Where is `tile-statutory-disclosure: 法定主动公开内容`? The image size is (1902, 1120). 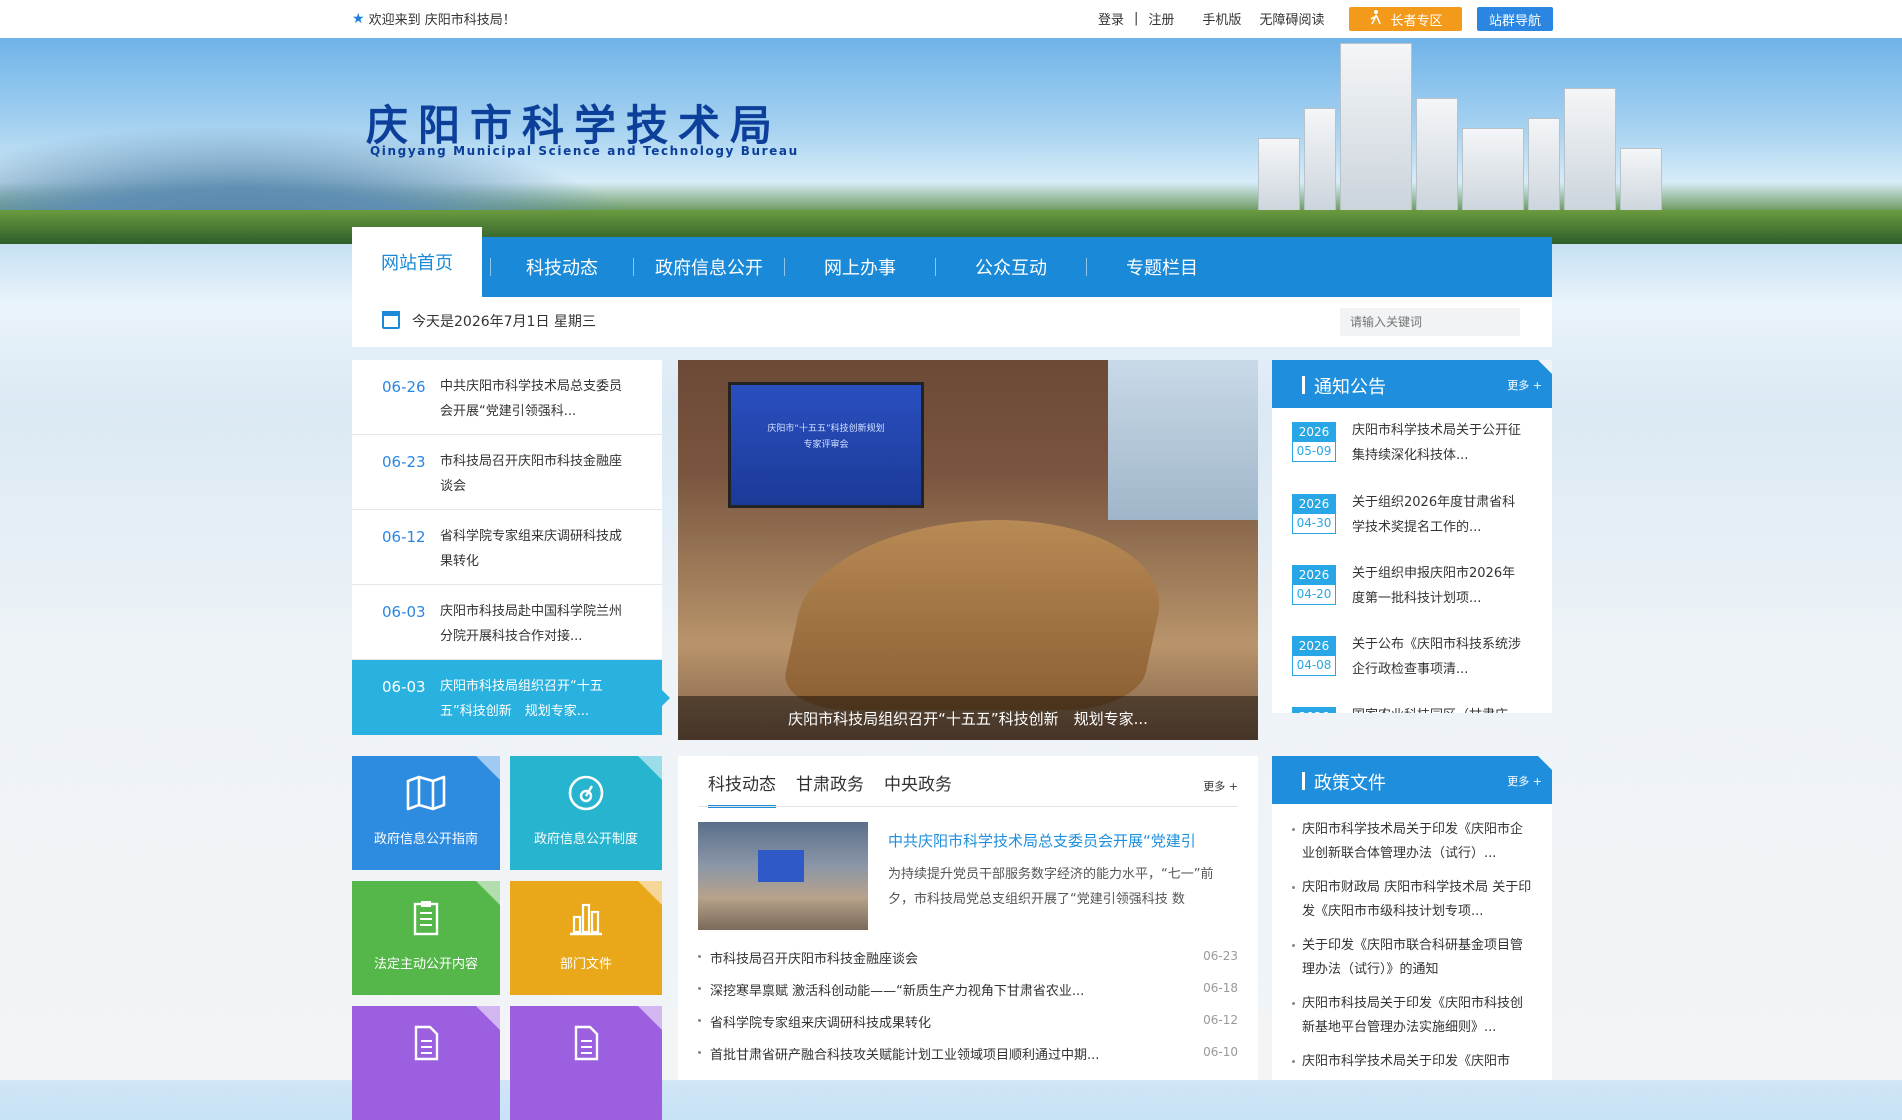
tile-statutory-disclosure: 法定主动公开内容 is located at coordinates (426, 938).